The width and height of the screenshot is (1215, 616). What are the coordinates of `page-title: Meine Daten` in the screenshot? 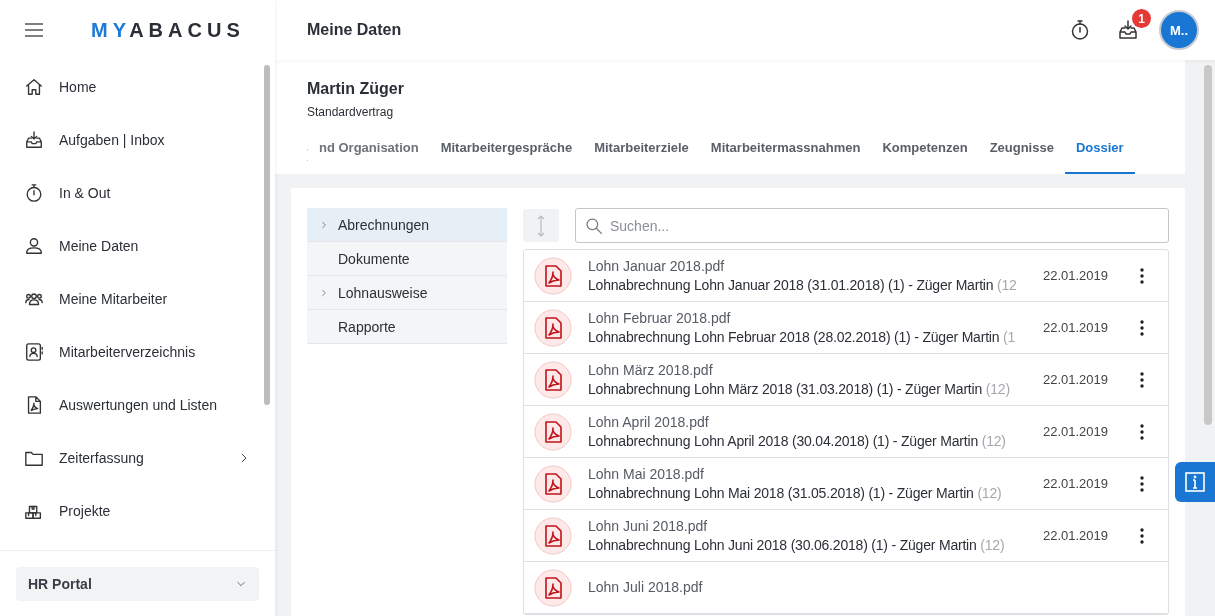 It's located at (354, 30).